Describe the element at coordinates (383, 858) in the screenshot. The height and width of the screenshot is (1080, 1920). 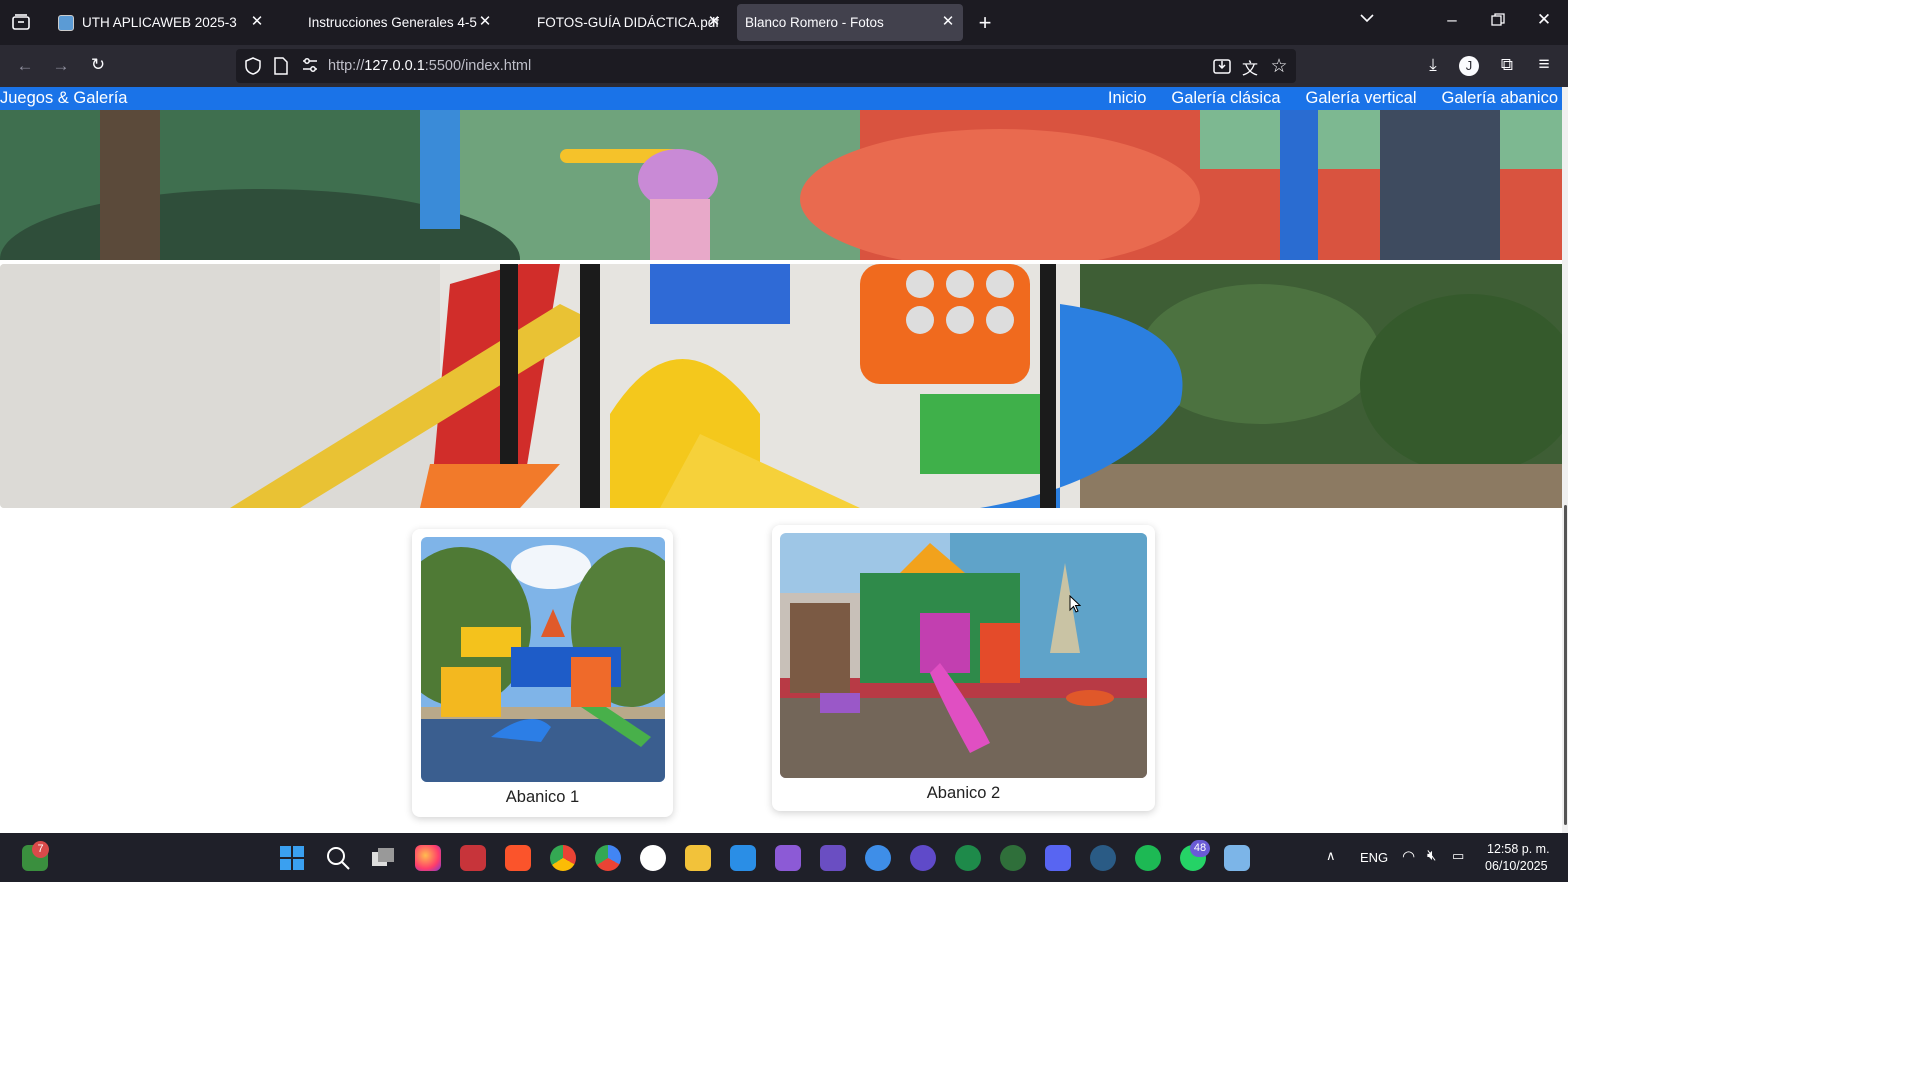
I see `task-view-icon` at that location.